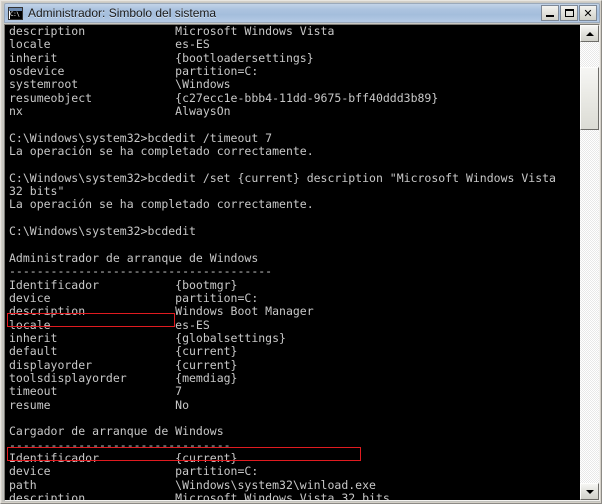 This screenshot has width=602, height=504. I want to click on console-window-icon: C:\, so click(15, 13).